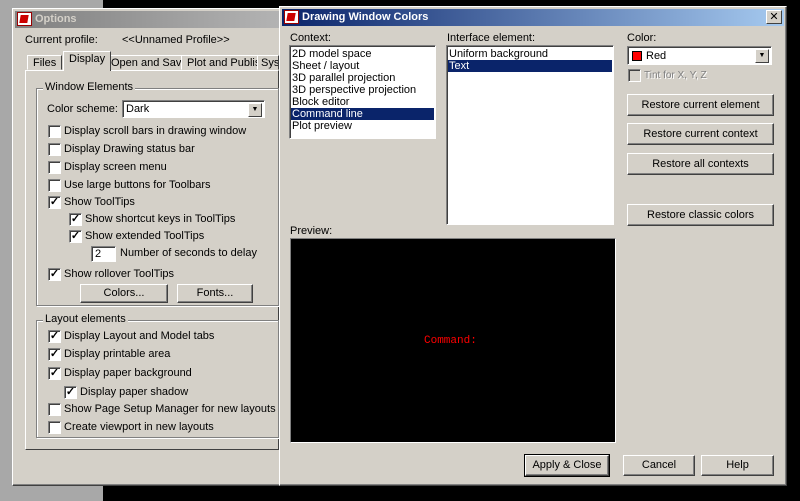  What do you see at coordinates (530, 66) in the screenshot?
I see `interface-item-text: Text` at bounding box center [530, 66].